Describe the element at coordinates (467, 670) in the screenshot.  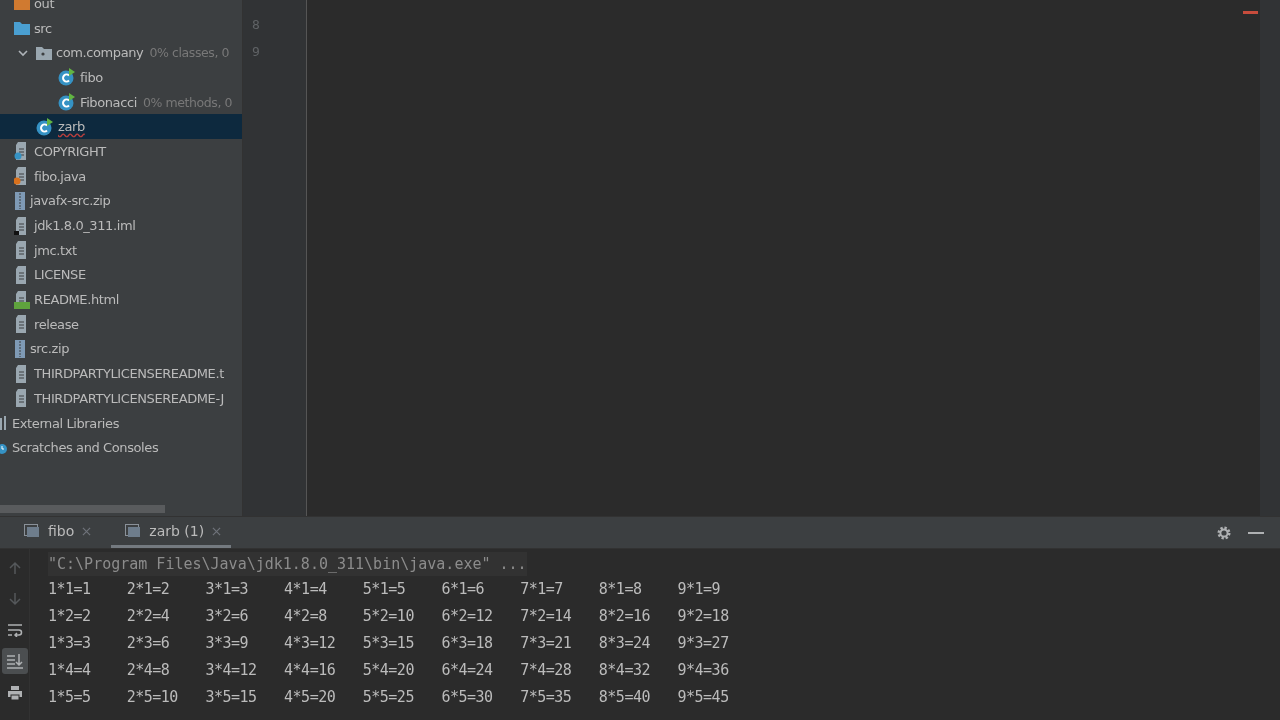
I see `output-text: 6*4=24` at that location.